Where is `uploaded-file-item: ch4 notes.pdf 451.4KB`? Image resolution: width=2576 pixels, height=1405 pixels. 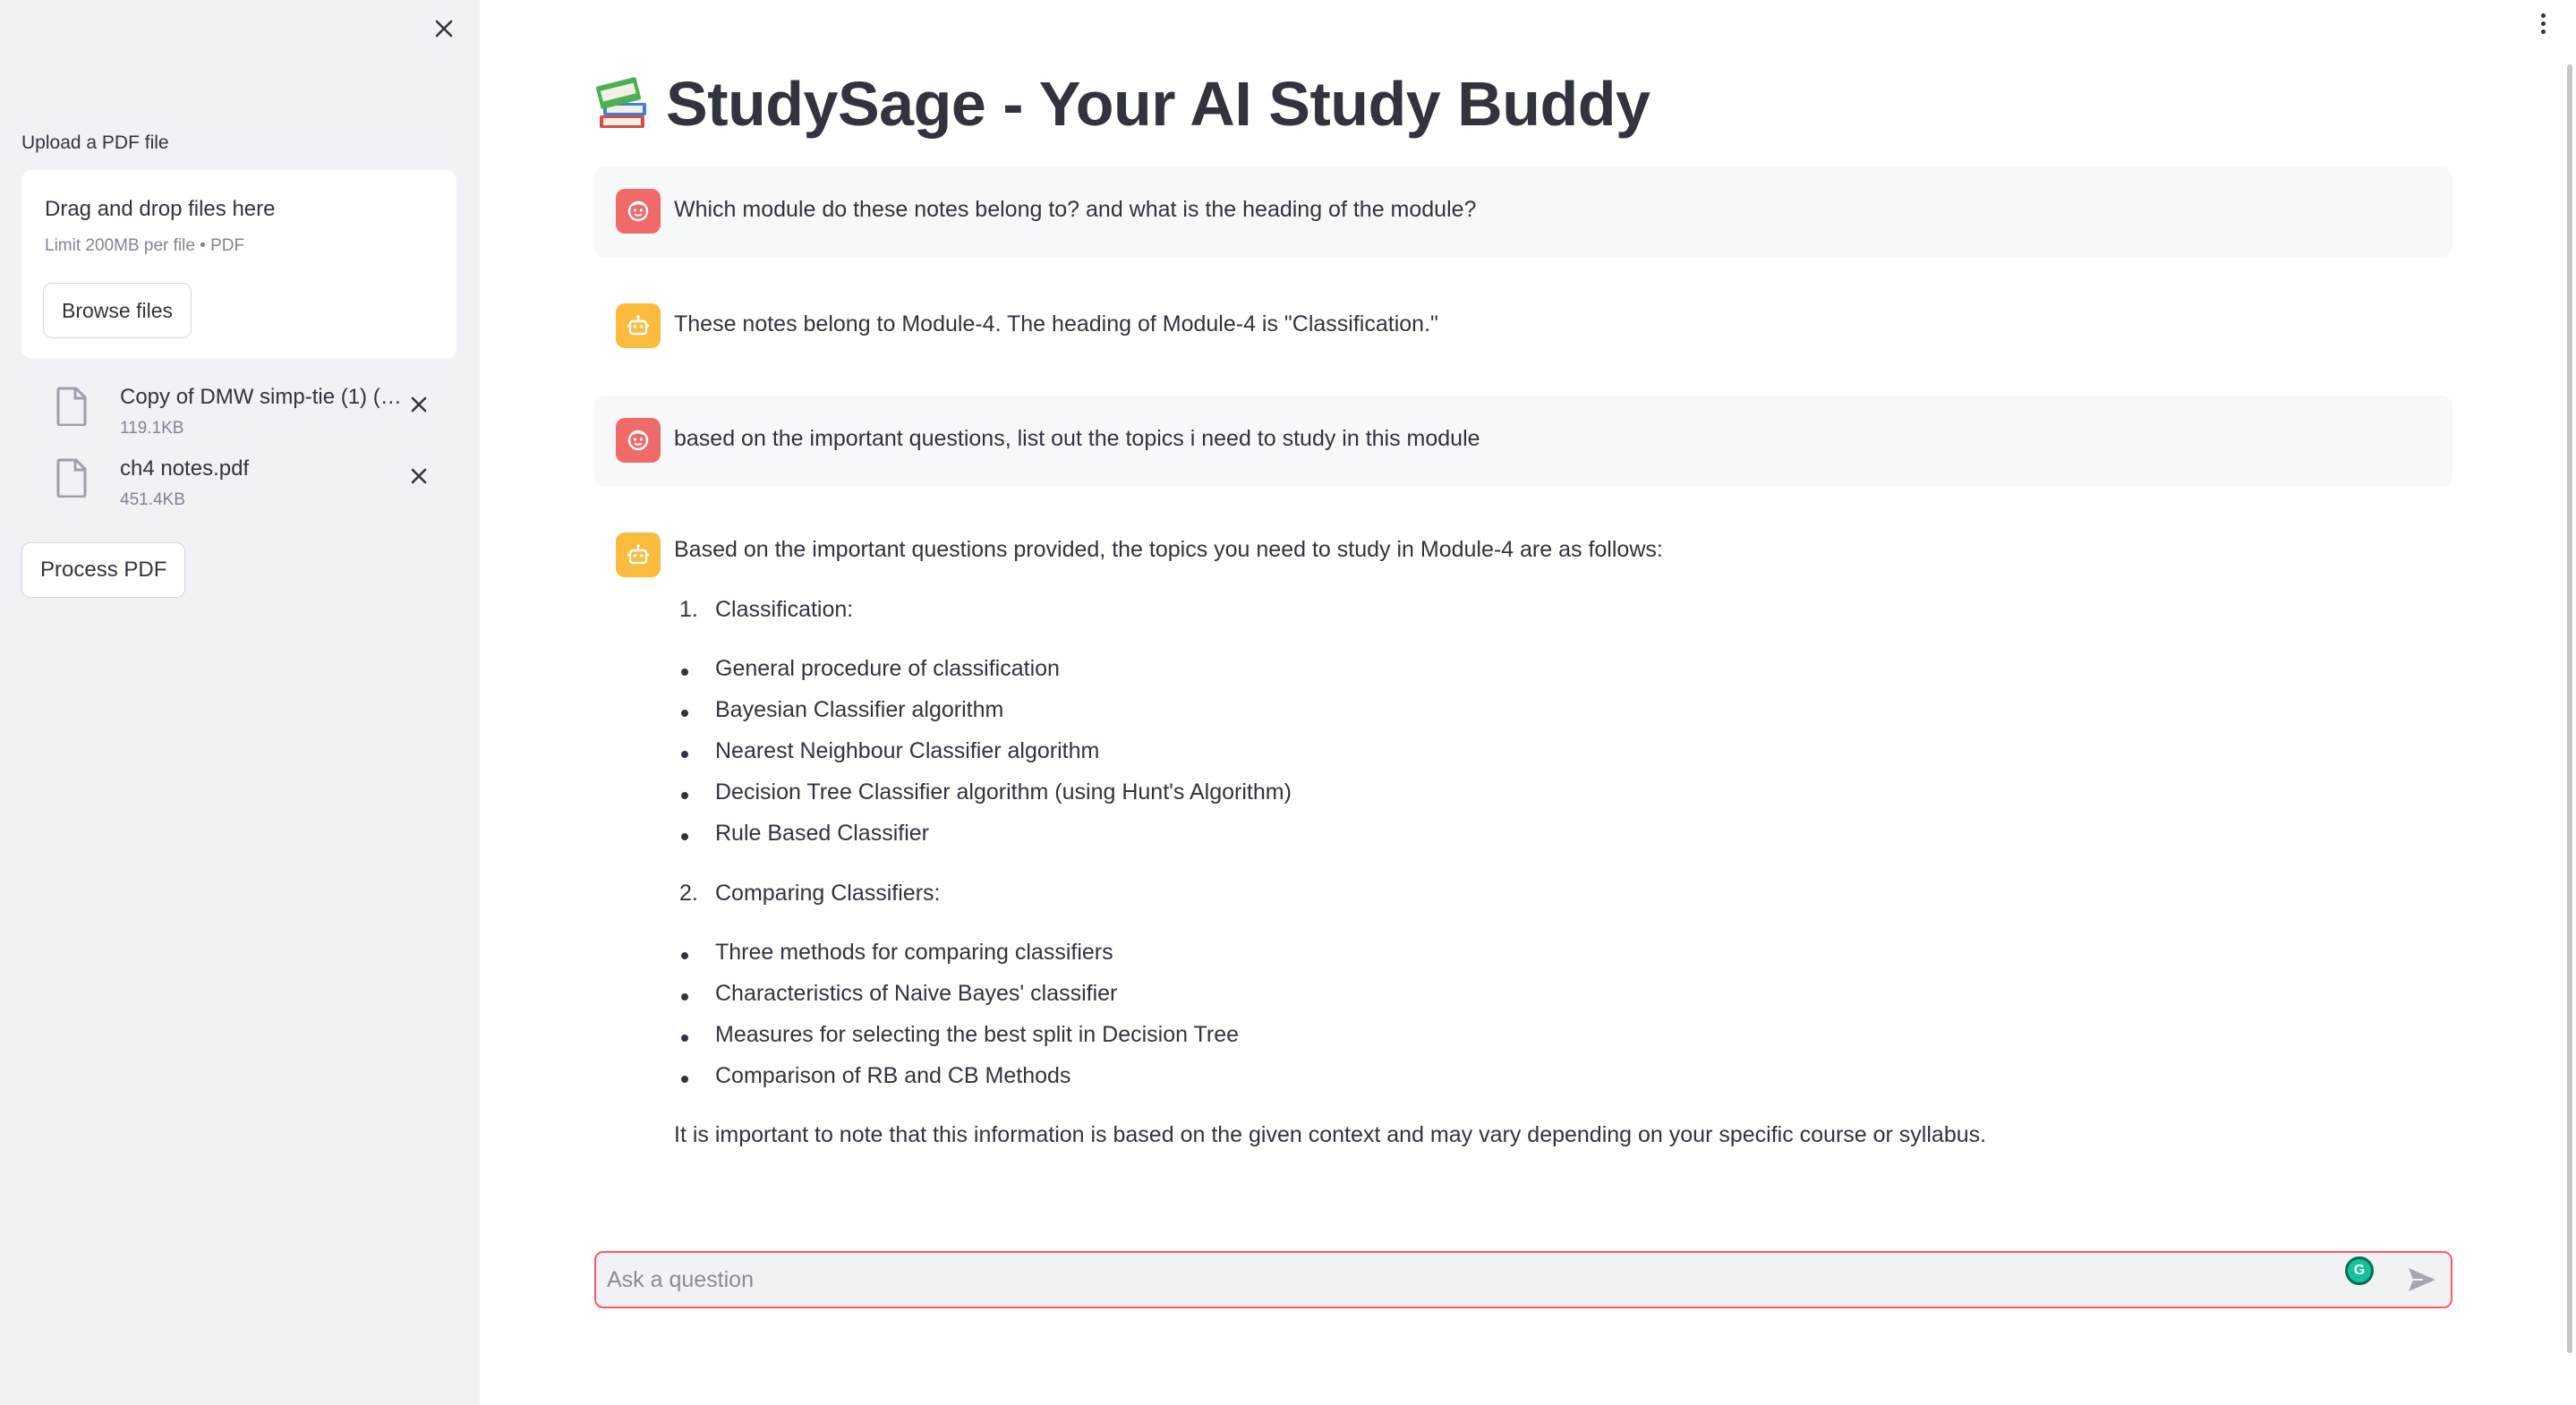 uploaded-file-item: ch4 notes.pdf 451.4KB is located at coordinates (245, 485).